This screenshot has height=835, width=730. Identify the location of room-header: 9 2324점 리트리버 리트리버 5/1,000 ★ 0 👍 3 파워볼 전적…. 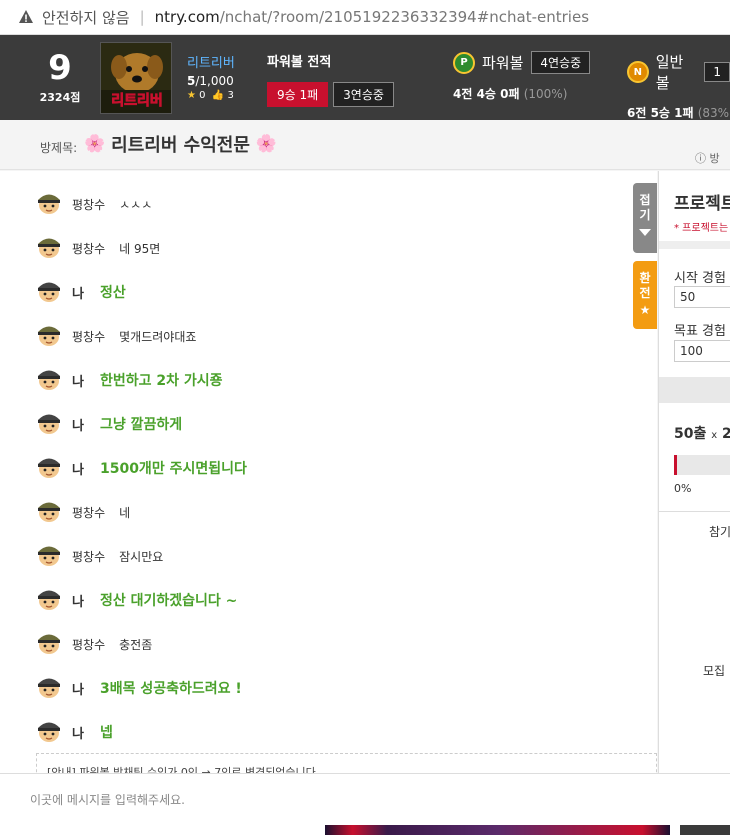
(365, 77).